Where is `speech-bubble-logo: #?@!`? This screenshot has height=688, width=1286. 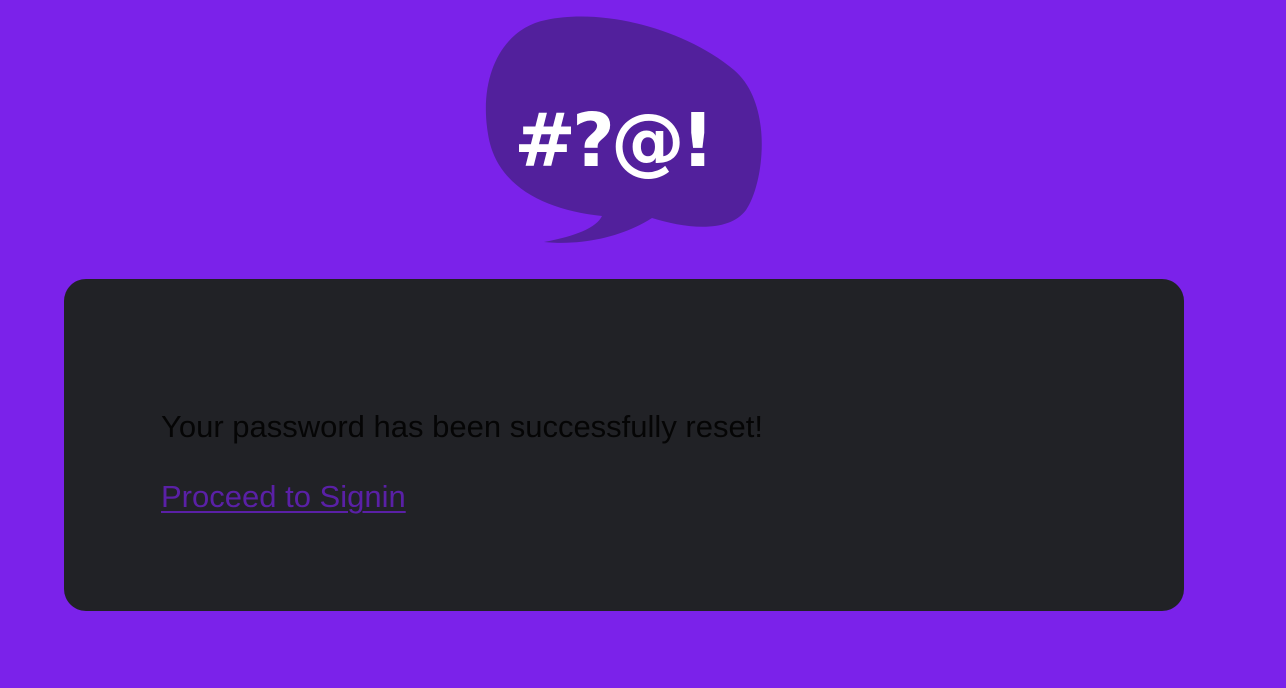
speech-bubble-logo: #?@! is located at coordinates (626, 132).